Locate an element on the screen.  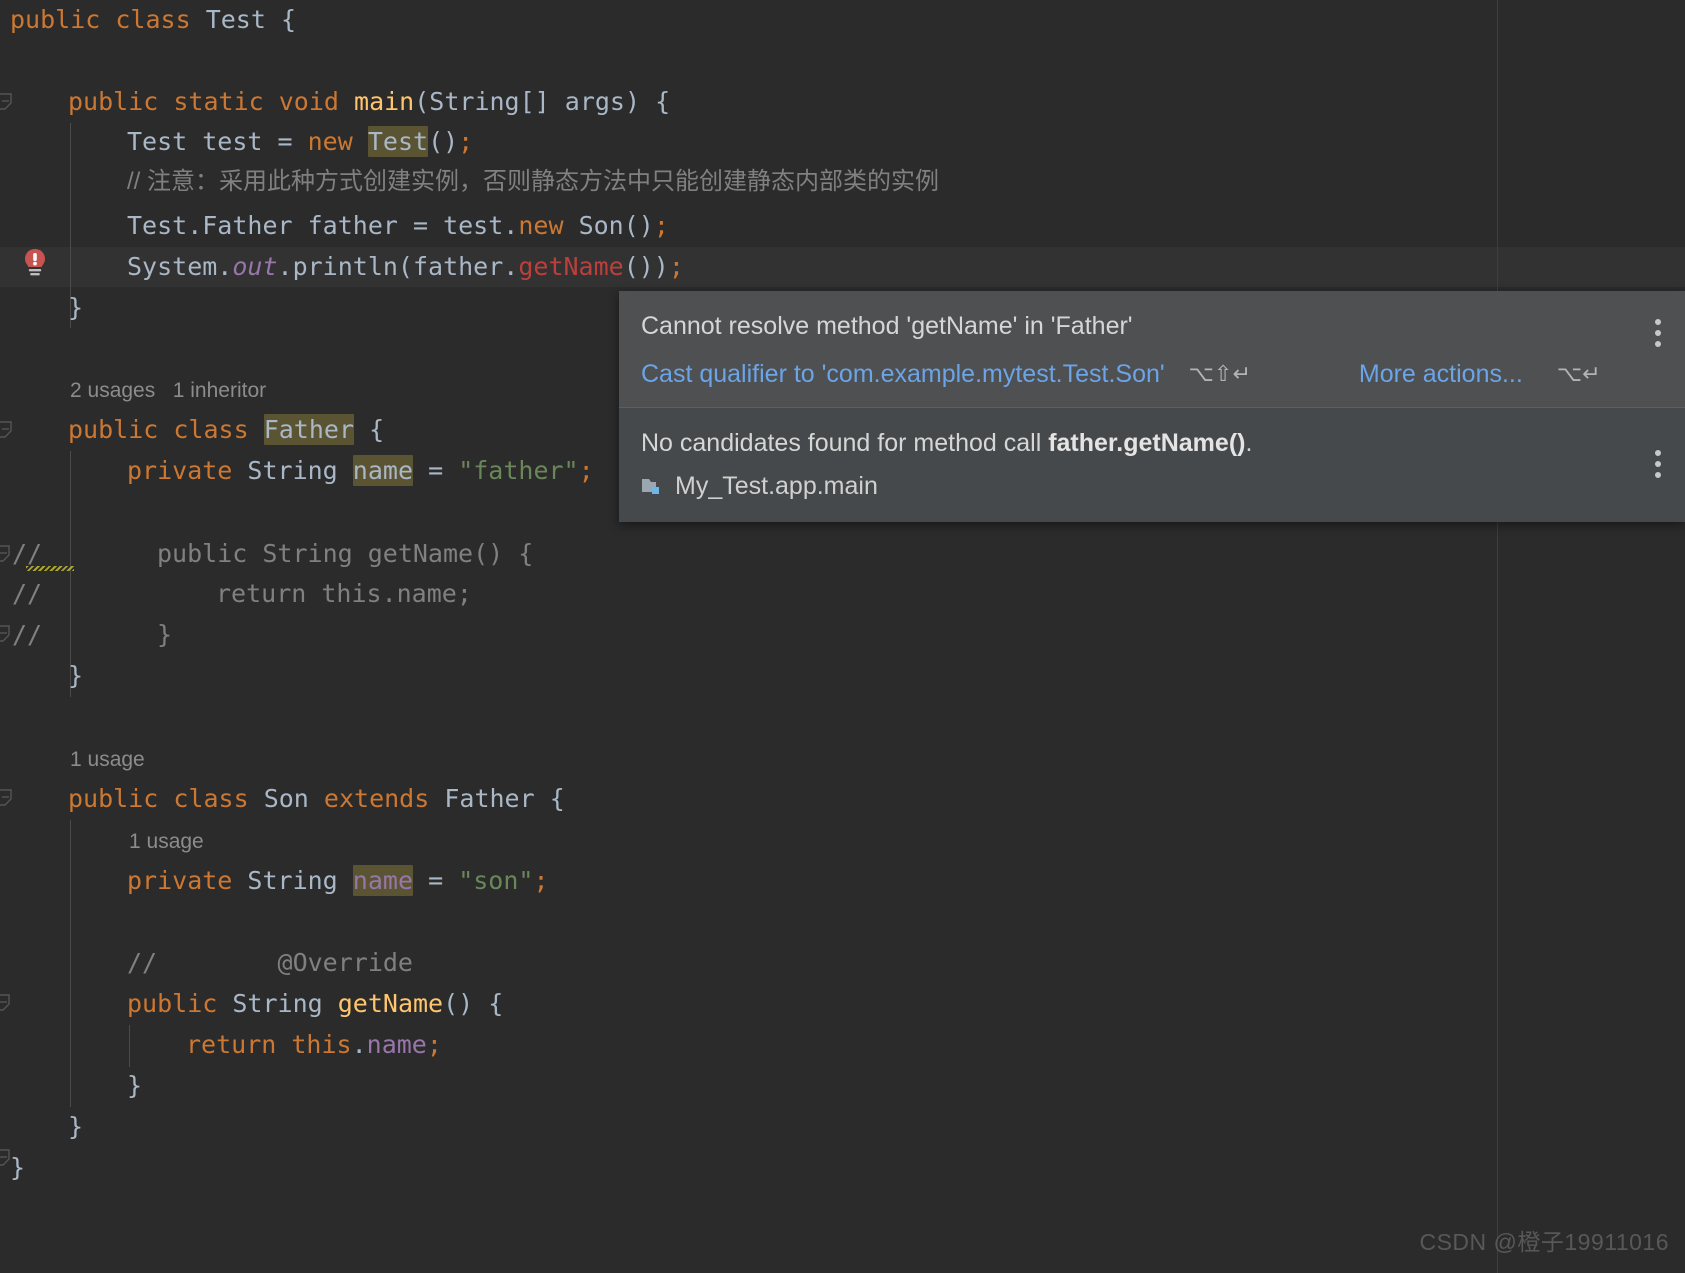
code-line-22: public String getName() { is located at coordinates (315, 1004).